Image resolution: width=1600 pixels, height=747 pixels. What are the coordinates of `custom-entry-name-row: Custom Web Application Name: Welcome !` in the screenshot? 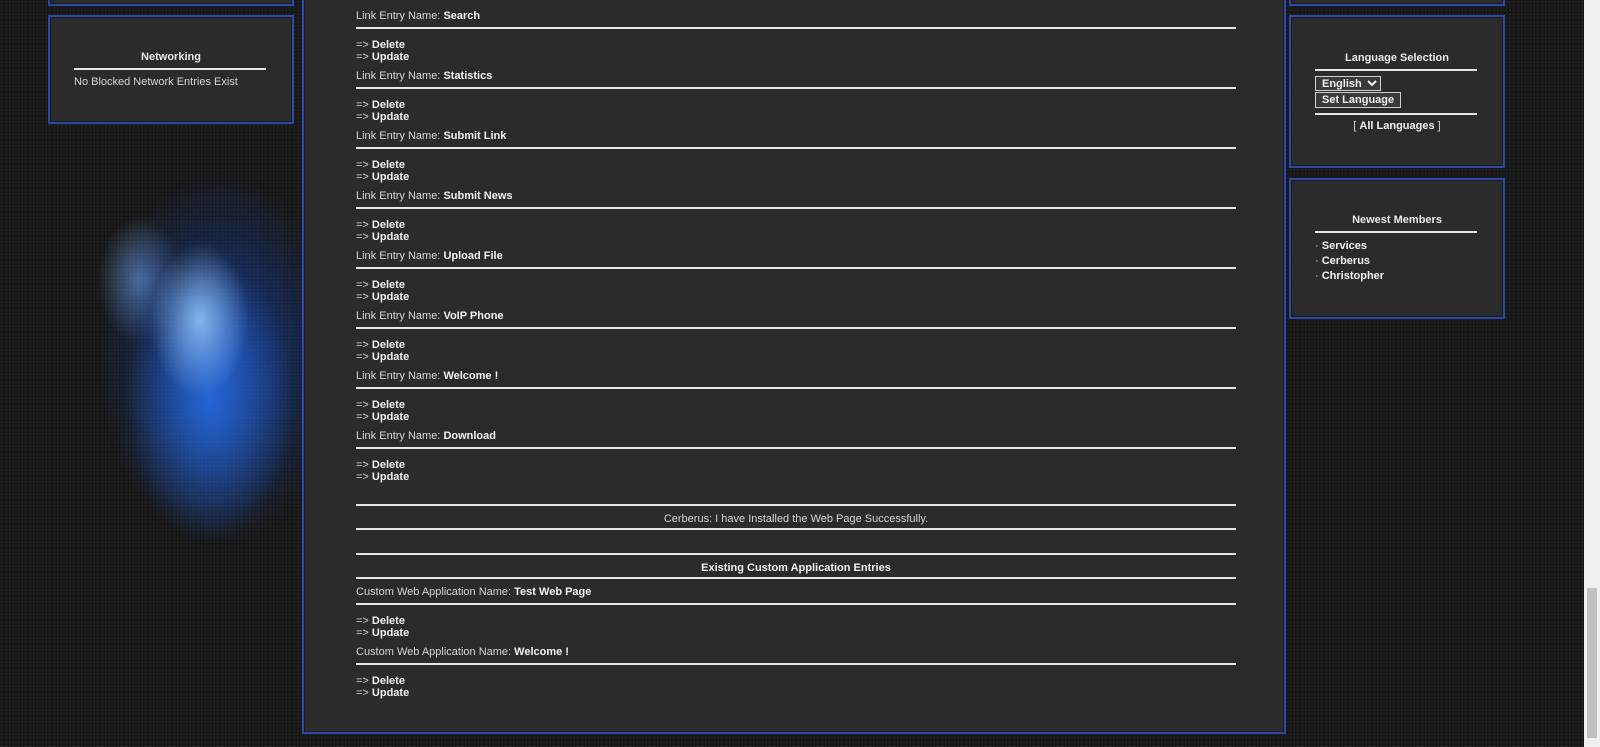 It's located at (462, 652).